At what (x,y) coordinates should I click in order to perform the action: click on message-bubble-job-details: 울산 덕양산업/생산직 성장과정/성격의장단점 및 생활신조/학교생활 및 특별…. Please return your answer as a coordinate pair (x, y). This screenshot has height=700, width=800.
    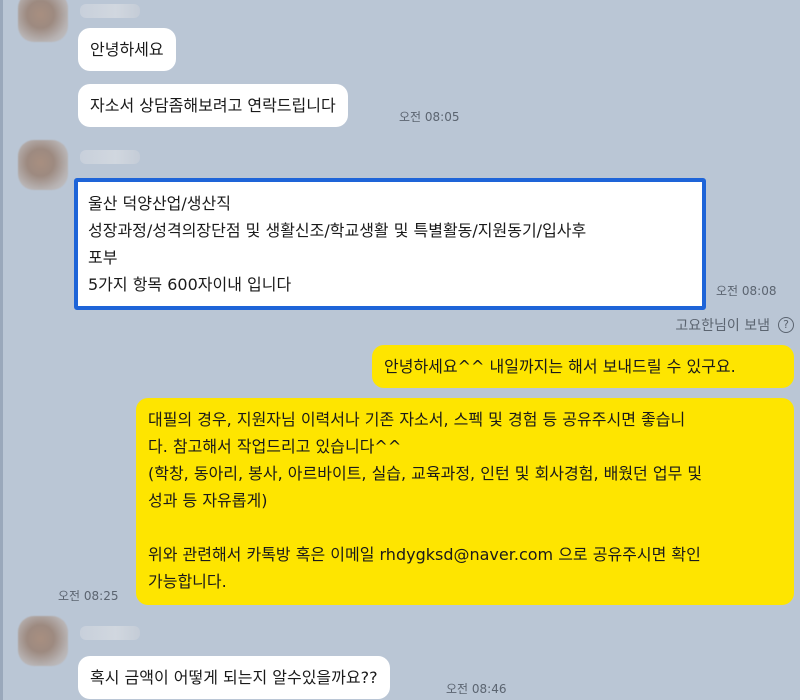
    Looking at the image, I should click on (390, 244).